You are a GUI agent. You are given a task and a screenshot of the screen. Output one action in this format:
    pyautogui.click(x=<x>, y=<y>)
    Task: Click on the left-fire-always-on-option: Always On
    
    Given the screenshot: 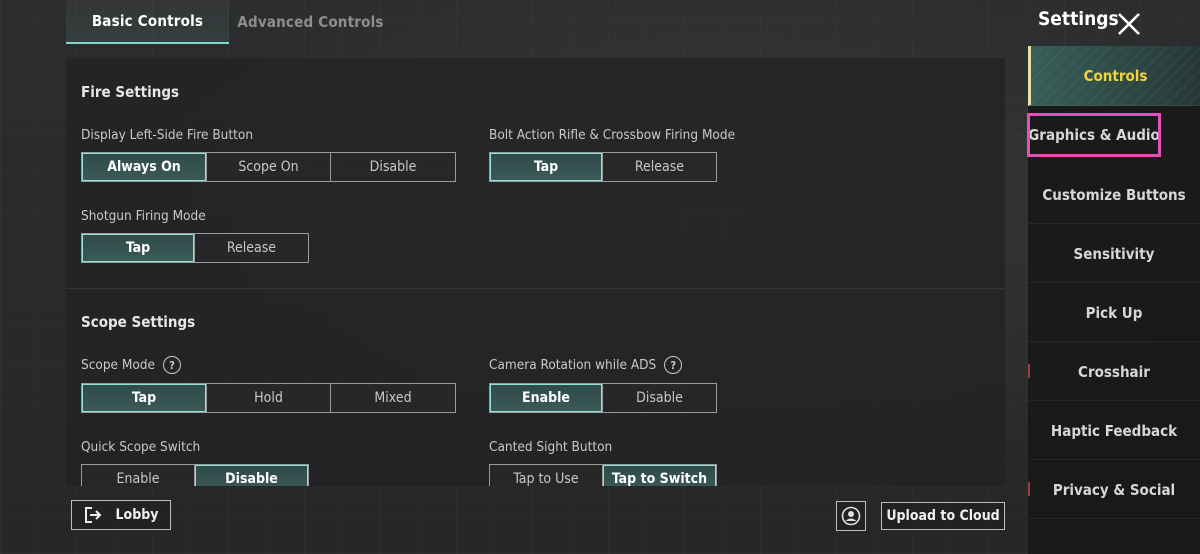 What is the action you would take?
    pyautogui.click(x=144, y=167)
    